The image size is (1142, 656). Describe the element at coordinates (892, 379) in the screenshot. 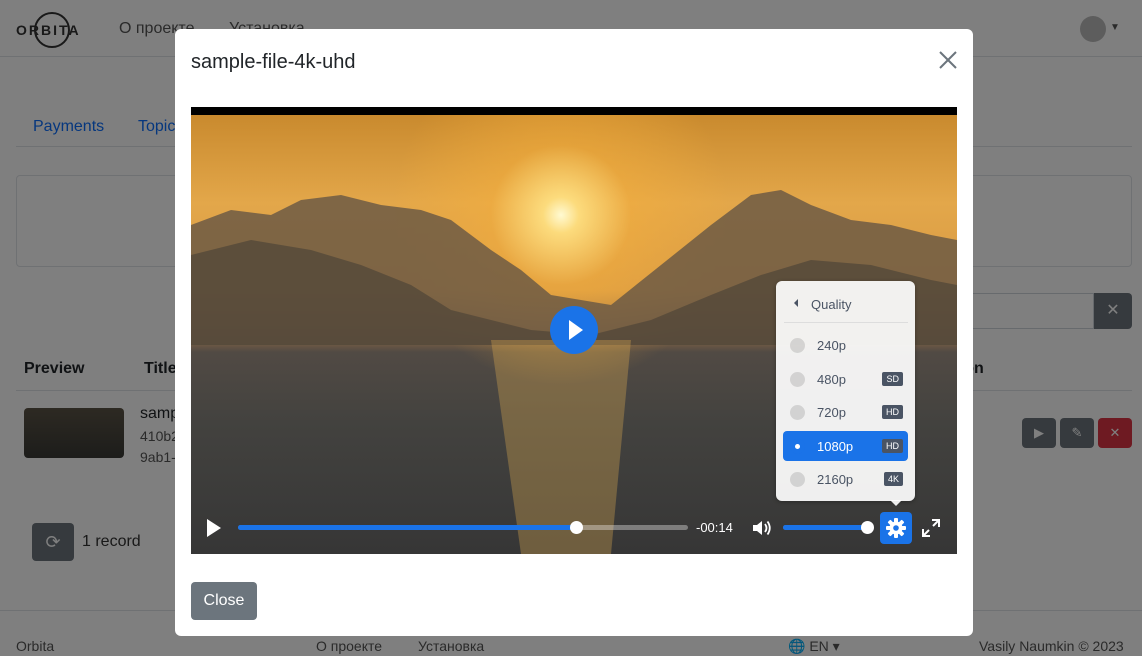

I see `quality-badge: SD` at that location.